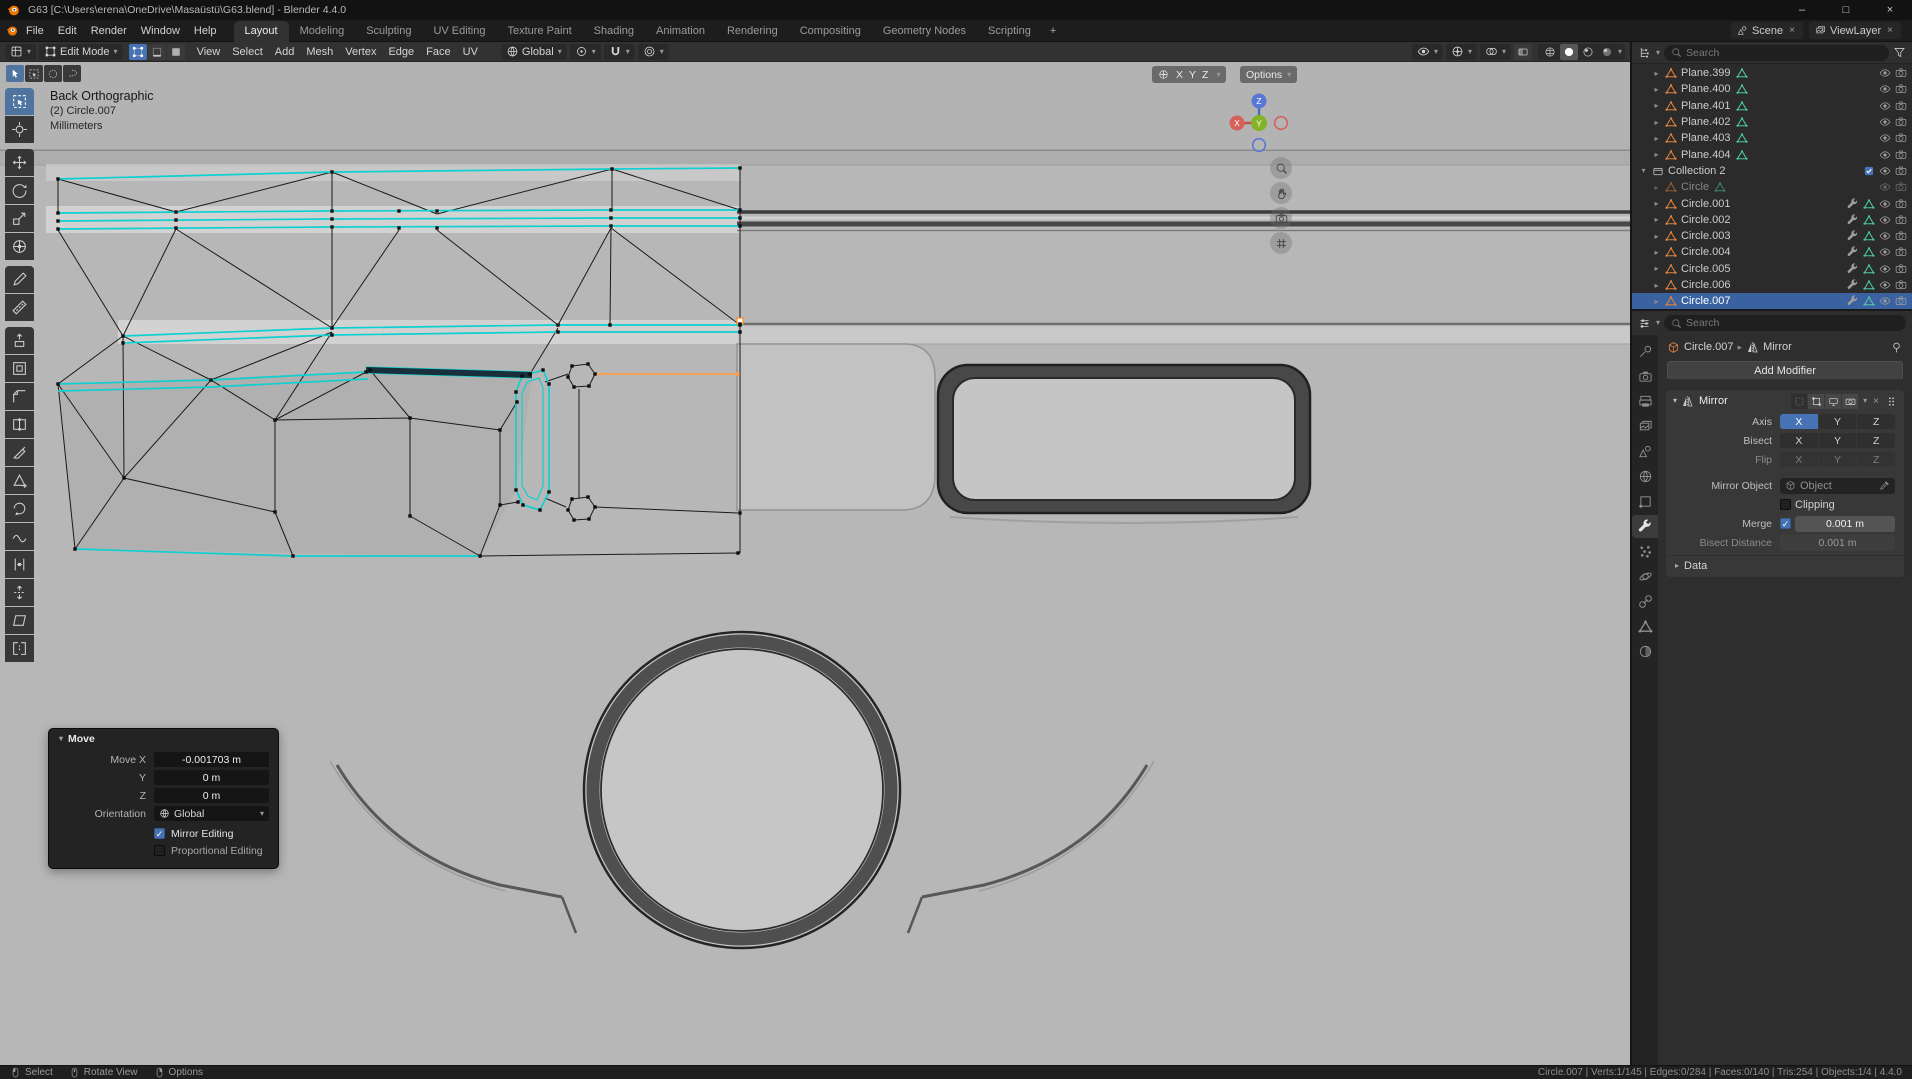 This screenshot has height=1079, width=1912. What do you see at coordinates (1837, 542) in the screenshot?
I see `bisect-distance-field: 0.001 m` at bounding box center [1837, 542].